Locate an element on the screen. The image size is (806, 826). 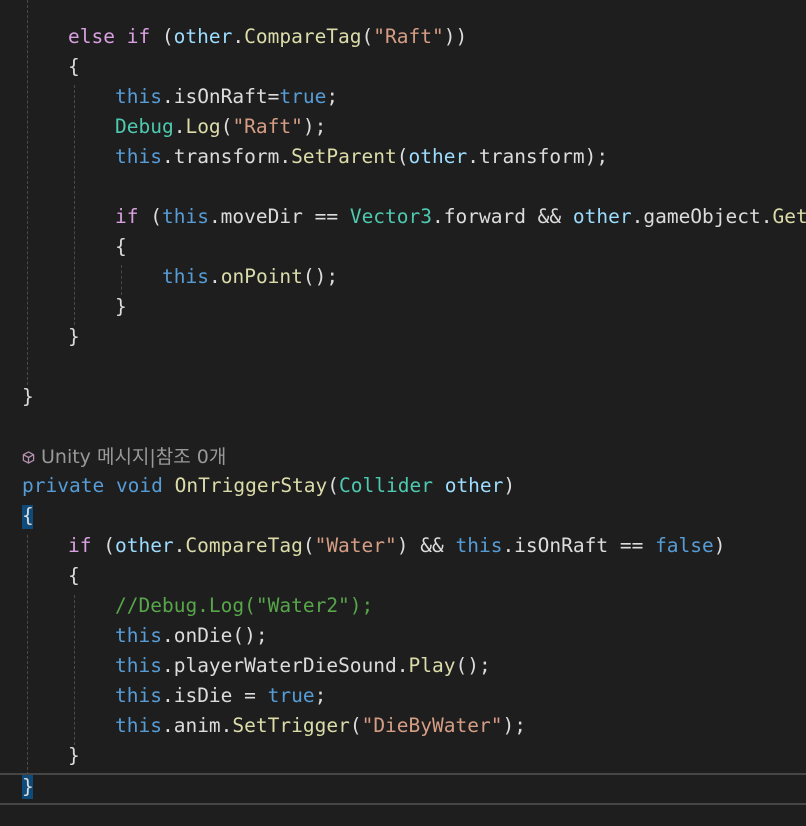
code-line: this.anim.SetTrigger("DieByWater"); is located at coordinates (403, 726).